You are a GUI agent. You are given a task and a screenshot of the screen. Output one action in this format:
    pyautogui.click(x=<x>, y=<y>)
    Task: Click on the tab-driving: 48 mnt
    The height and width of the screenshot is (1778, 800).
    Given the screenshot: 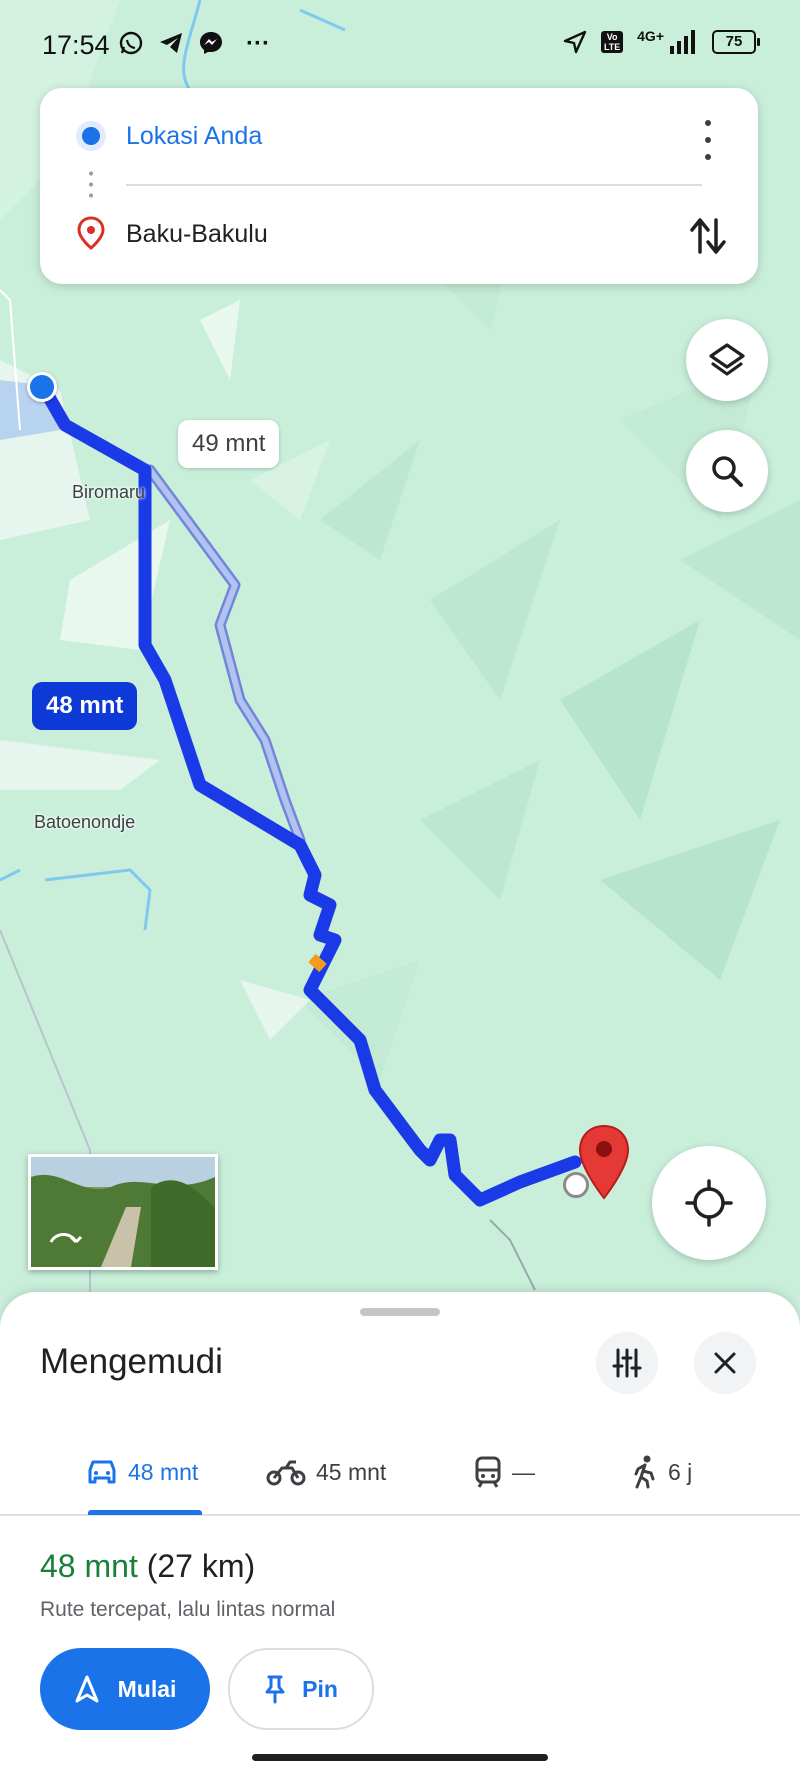 What is the action you would take?
    pyautogui.click(x=142, y=1472)
    